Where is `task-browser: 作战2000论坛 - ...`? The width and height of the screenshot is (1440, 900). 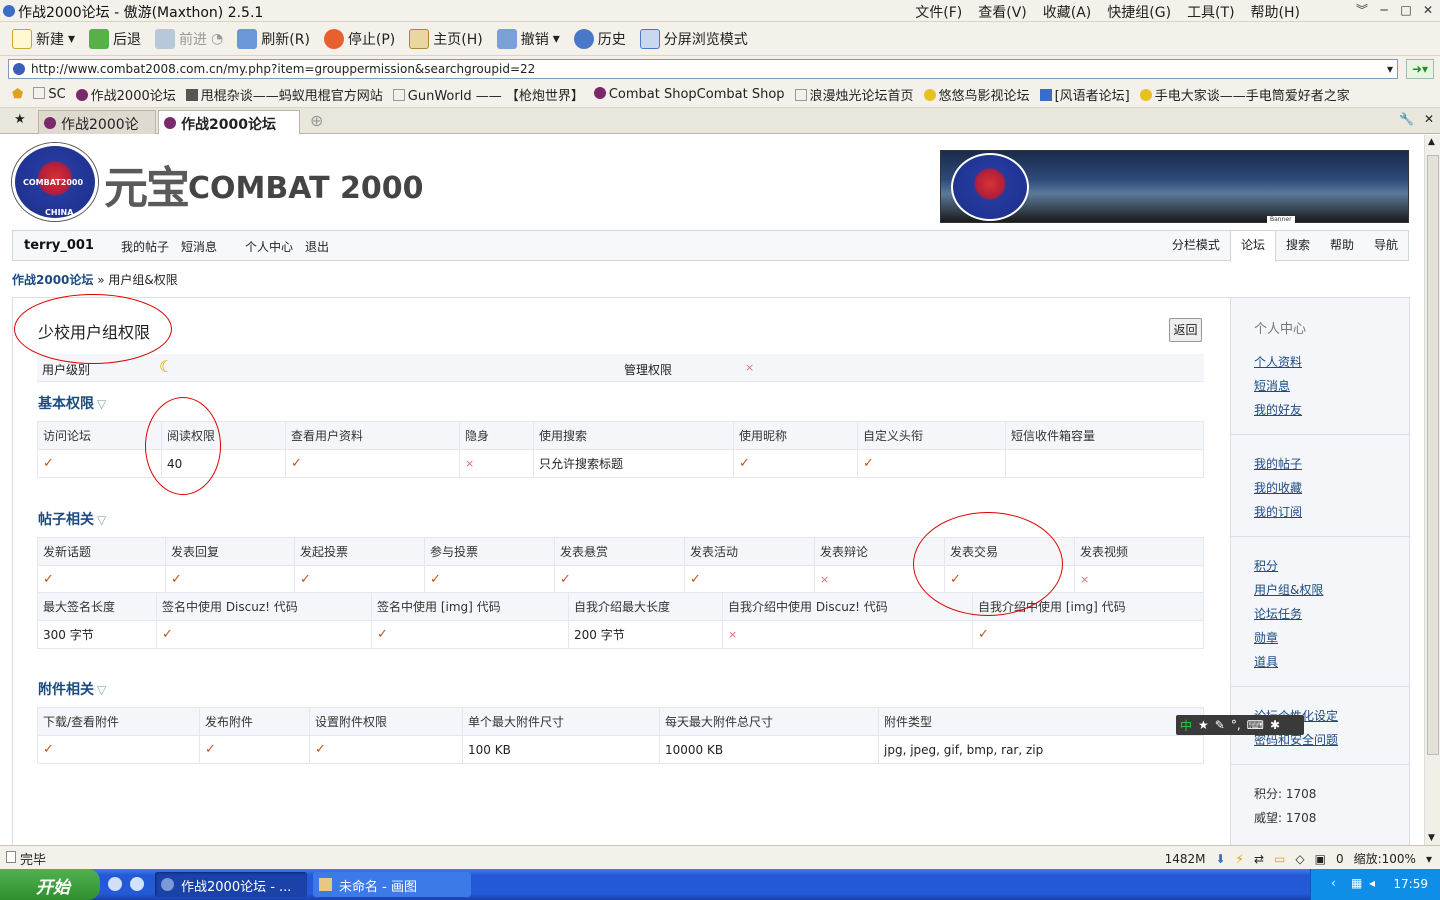 task-browser: 作战2000论坛 - ... is located at coordinates (231, 884).